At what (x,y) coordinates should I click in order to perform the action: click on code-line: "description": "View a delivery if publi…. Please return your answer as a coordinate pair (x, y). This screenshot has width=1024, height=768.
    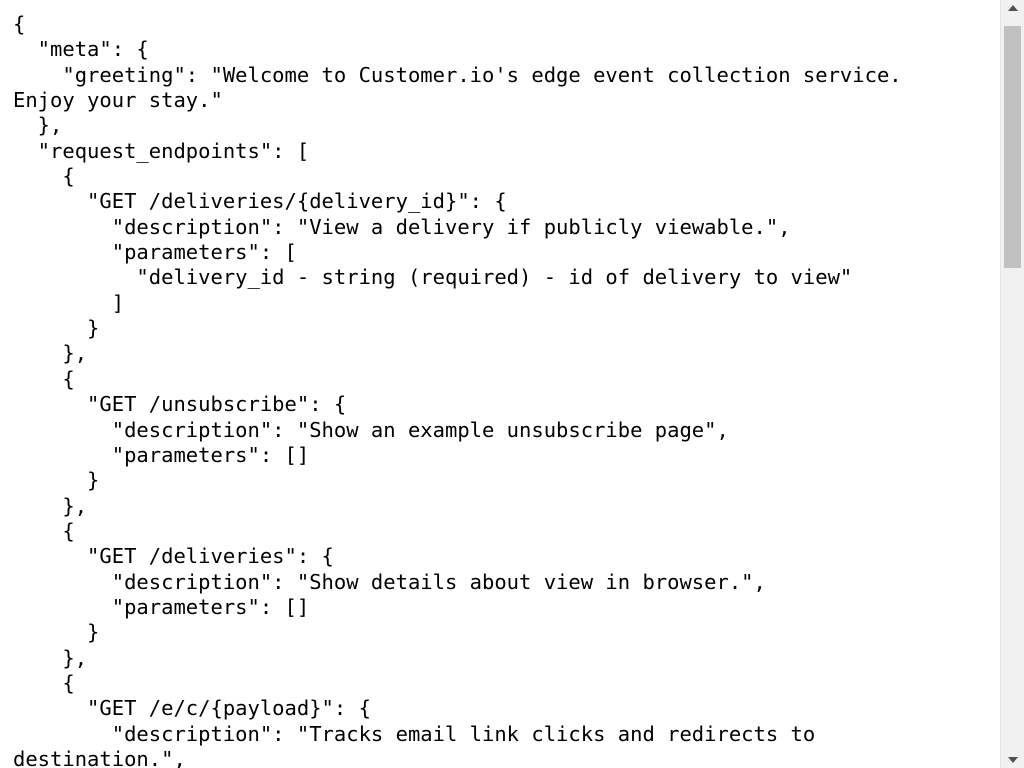
    Looking at the image, I should click on (402, 226).